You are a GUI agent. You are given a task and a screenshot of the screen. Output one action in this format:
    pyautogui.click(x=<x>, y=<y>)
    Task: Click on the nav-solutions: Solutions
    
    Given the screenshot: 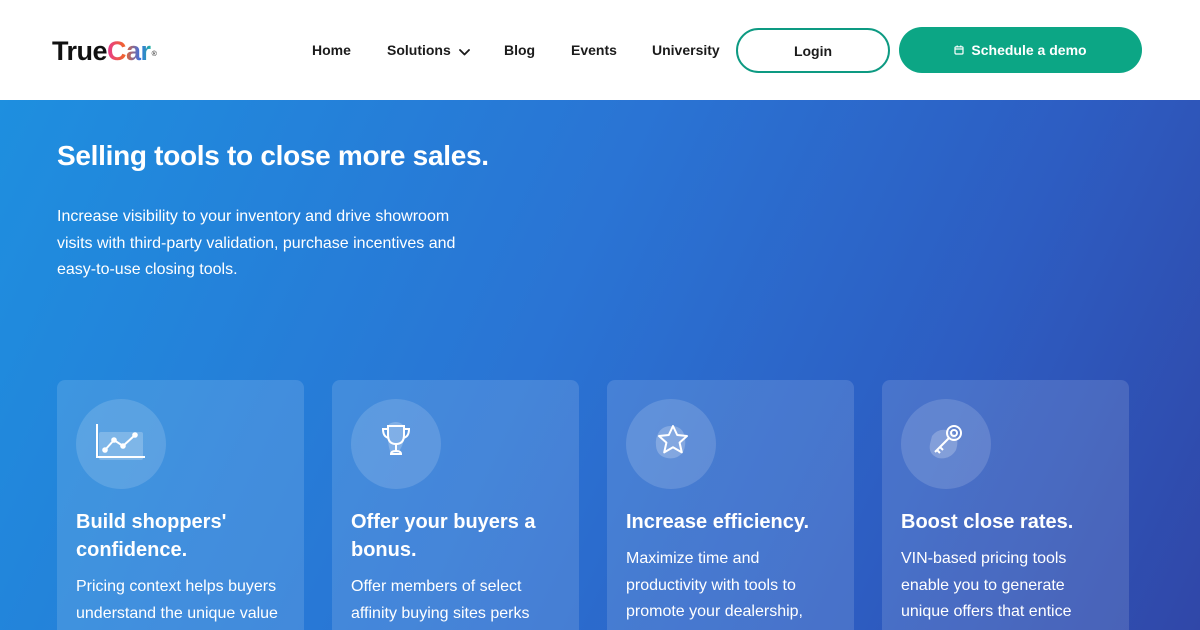 What is the action you would take?
    pyautogui.click(x=428, y=50)
    